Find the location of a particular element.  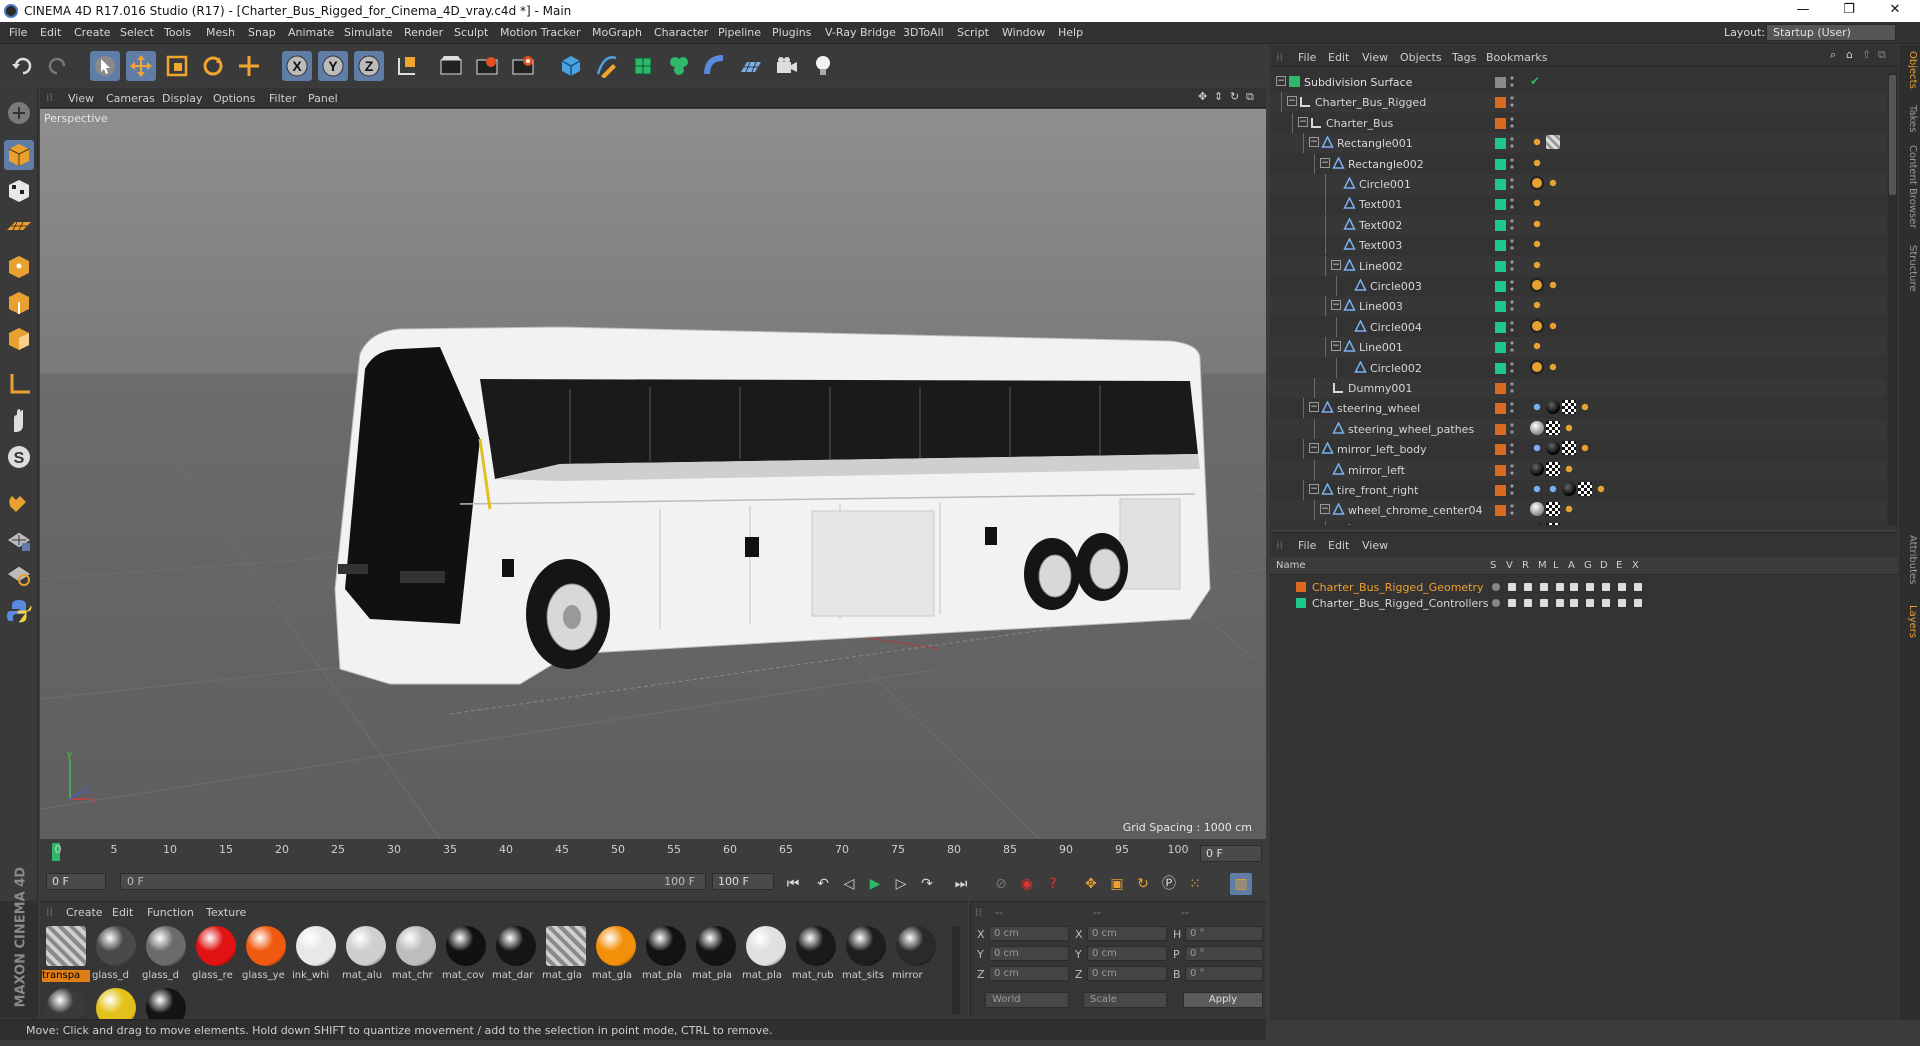

rotation-h-field: 0 ° is located at coordinates (1224, 933).